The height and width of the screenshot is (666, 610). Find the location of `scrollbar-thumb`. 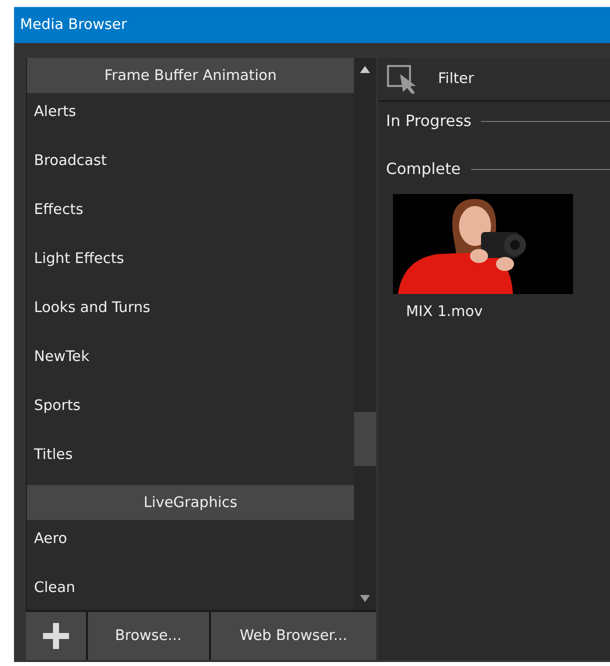

scrollbar-thumb is located at coordinates (365, 439).